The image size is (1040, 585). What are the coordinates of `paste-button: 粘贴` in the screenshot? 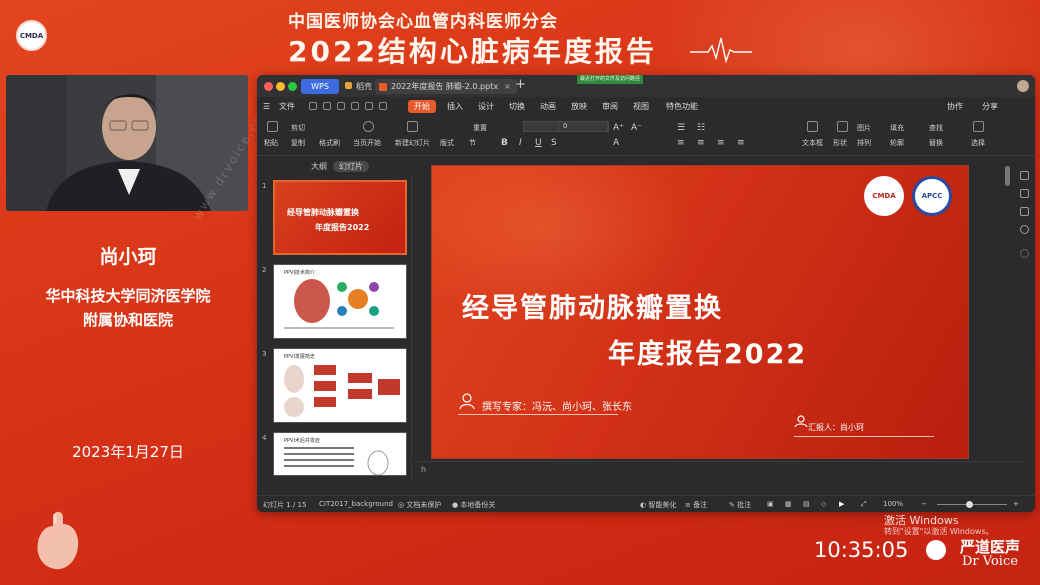 It's located at (271, 143).